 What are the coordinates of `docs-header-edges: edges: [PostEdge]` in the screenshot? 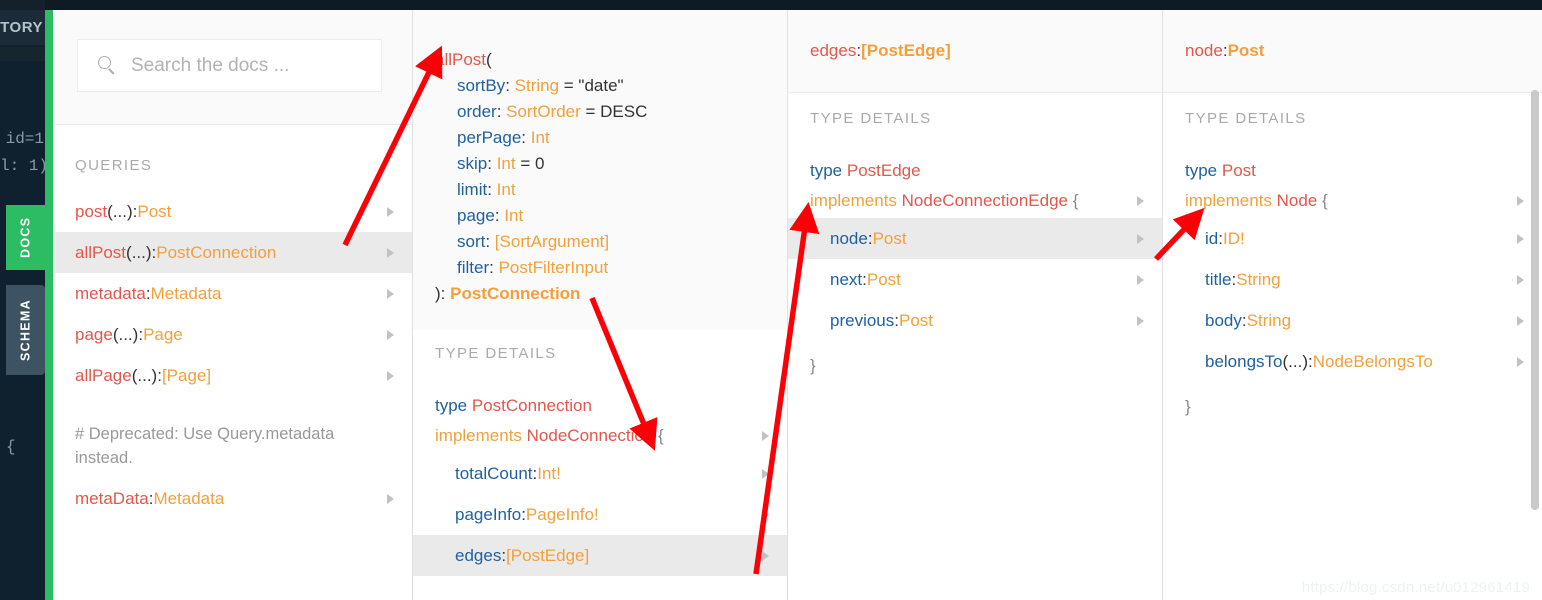 It's located at (975, 51).